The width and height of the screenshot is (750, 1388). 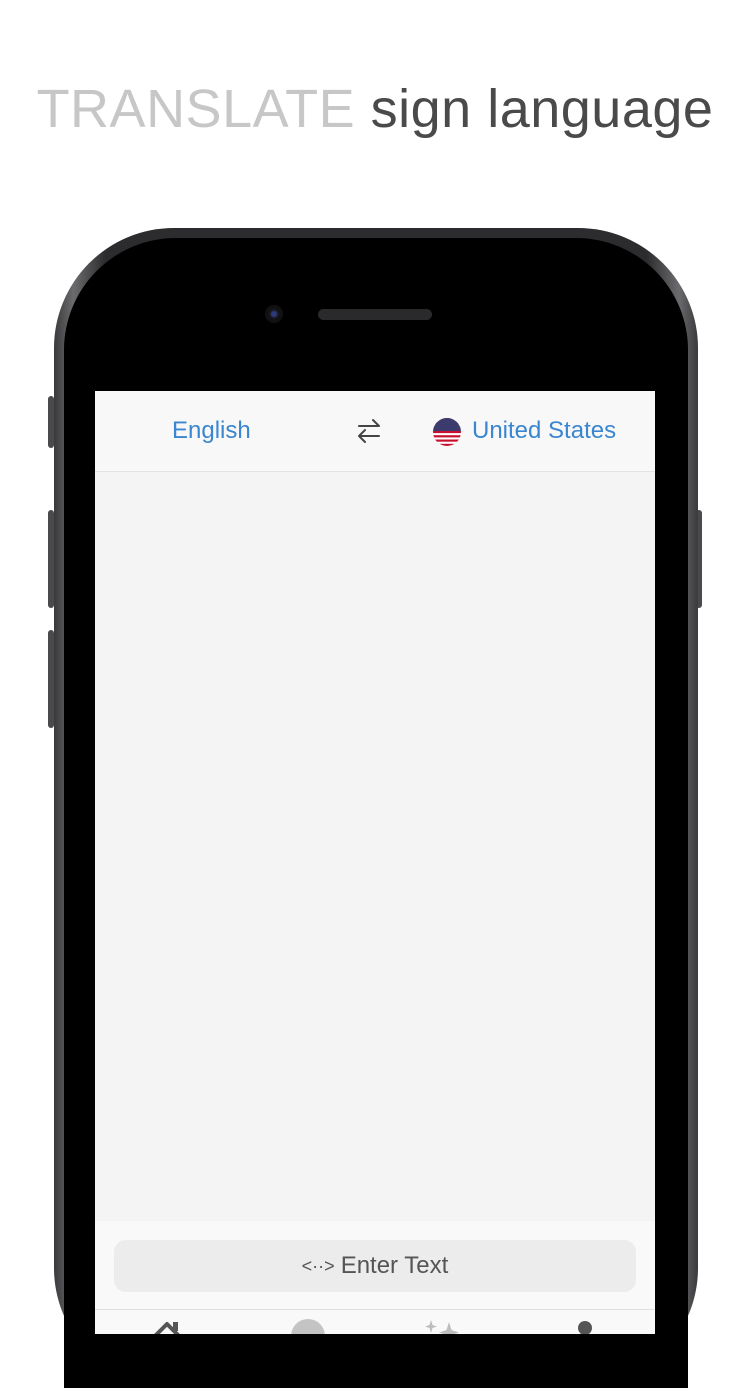 I want to click on enter-text-button: <··> Enter Text, so click(x=375, y=1266).